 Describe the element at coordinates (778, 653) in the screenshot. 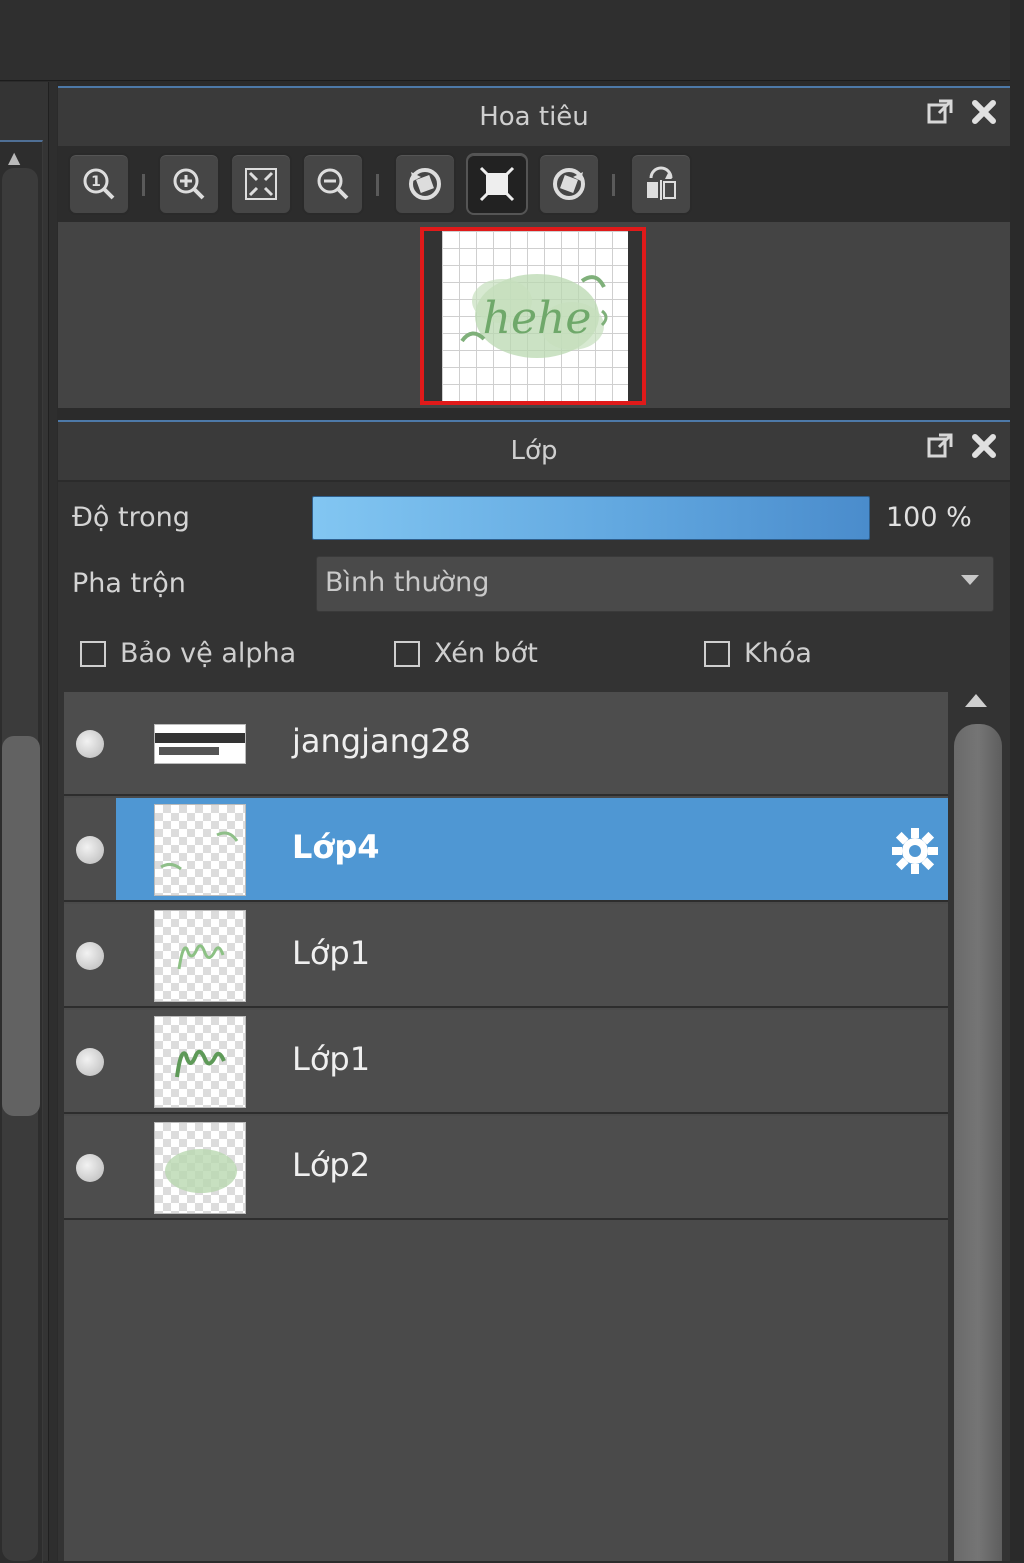

I see `lock-label: Khóa` at that location.